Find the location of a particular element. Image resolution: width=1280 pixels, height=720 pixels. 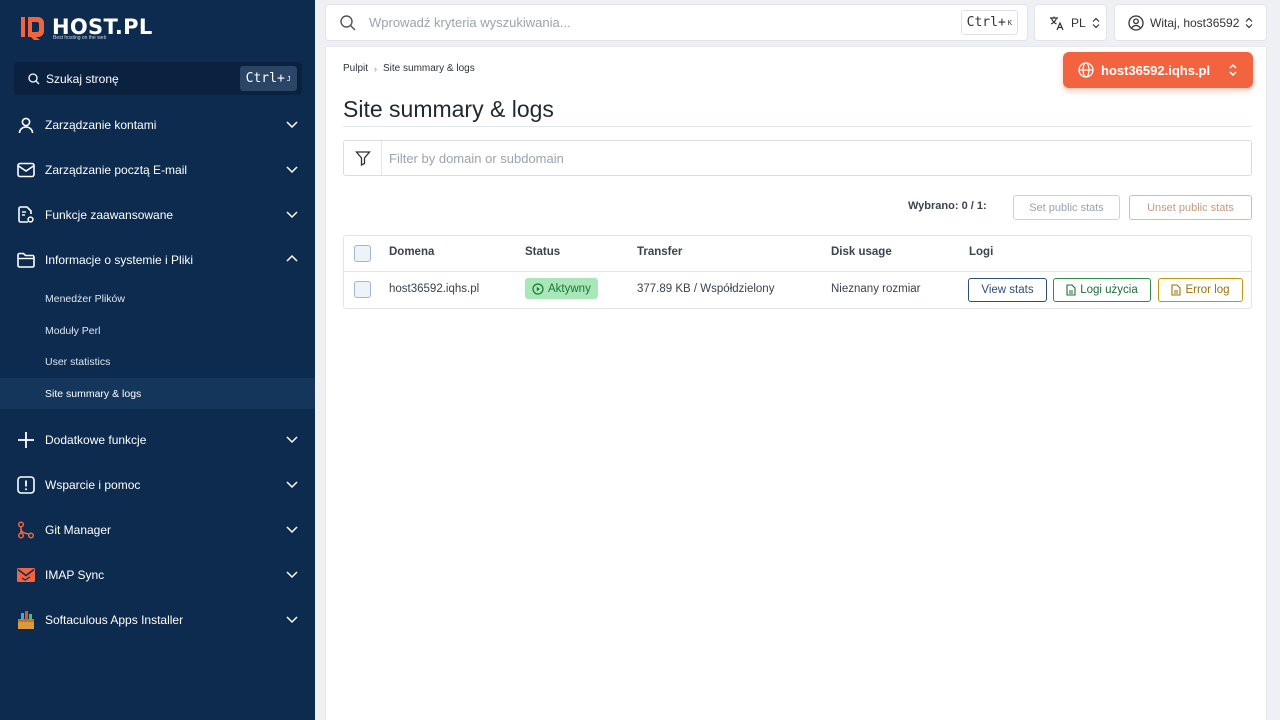

user-icon is located at coordinates (26, 125).